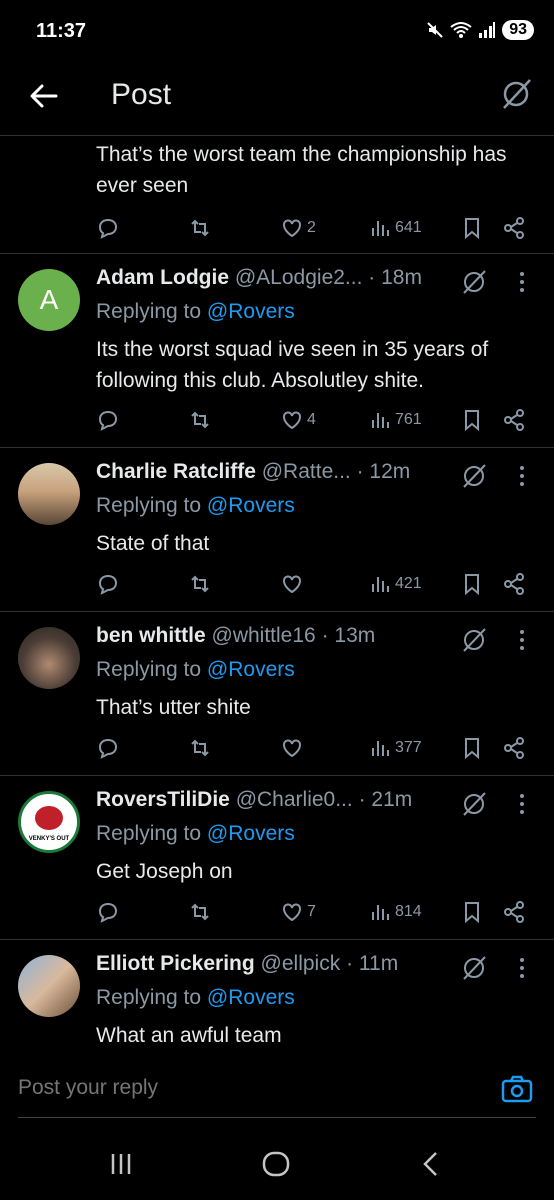  I want to click on views-button: 421, so click(395, 584).